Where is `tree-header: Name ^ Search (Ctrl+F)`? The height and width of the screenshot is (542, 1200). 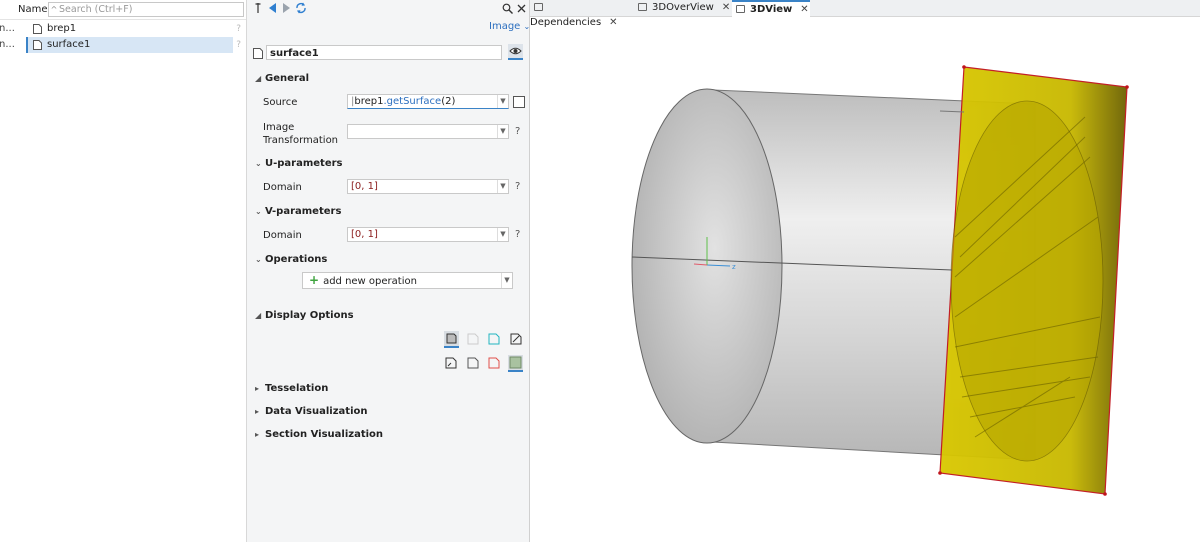
tree-header: Name ^ Search (Ctrl+F) is located at coordinates (123, 10).